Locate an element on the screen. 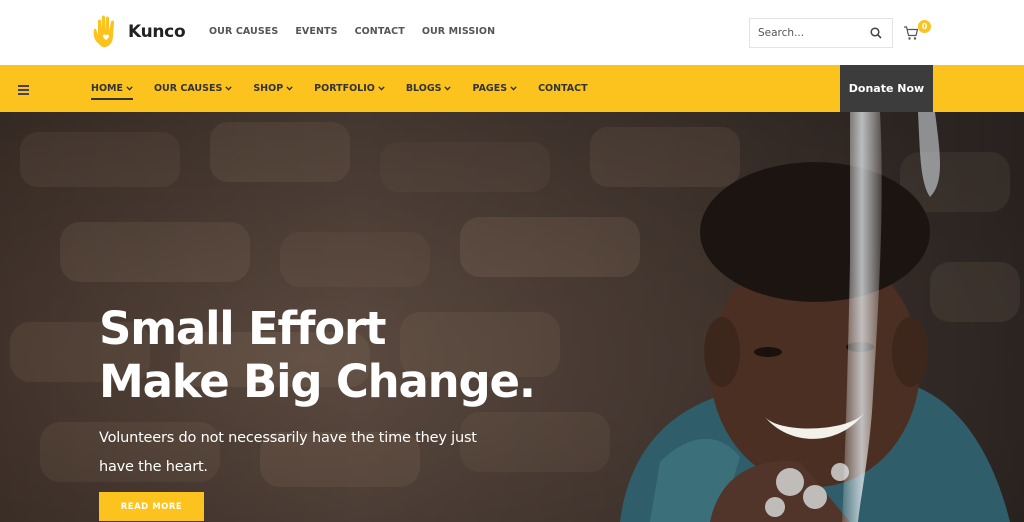 This screenshot has height=522, width=1024. menu-item-pages: PAGES is located at coordinates (494, 88).